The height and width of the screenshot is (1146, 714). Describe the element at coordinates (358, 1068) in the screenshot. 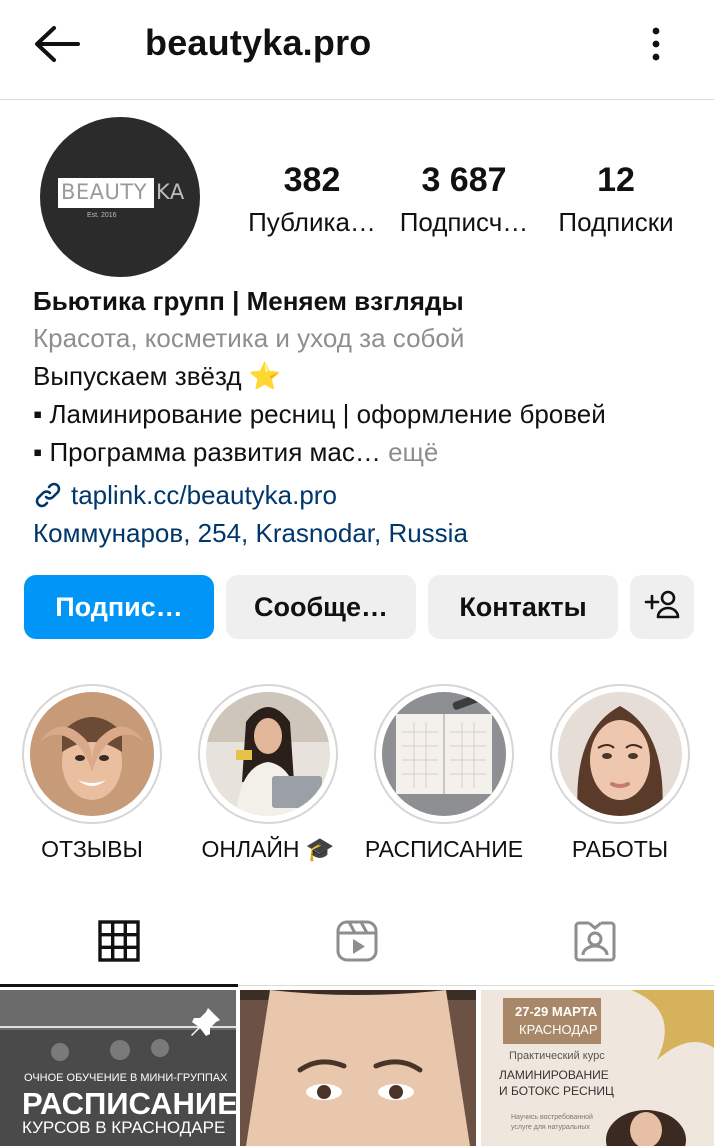

I see `post-thumbnail` at that location.